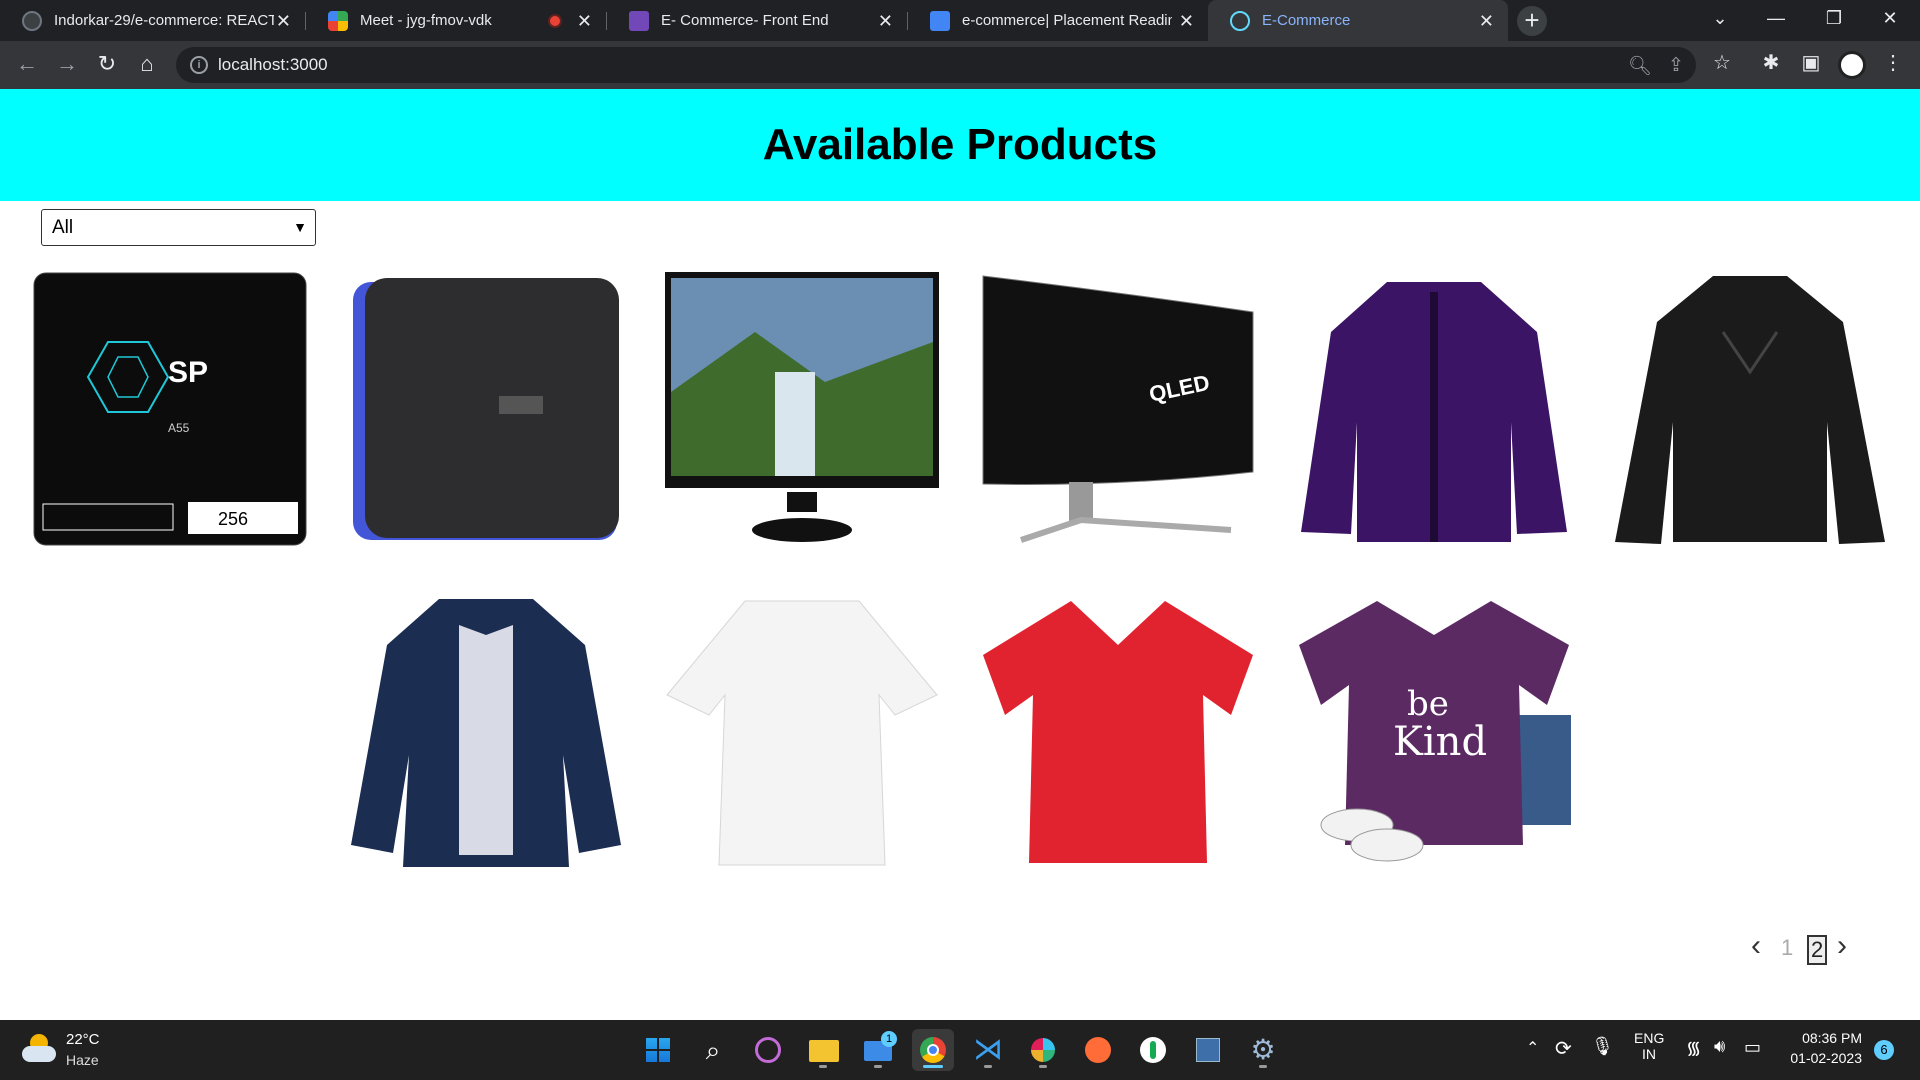  What do you see at coordinates (1834, 18) in the screenshot?
I see `restore-button: ❐` at bounding box center [1834, 18].